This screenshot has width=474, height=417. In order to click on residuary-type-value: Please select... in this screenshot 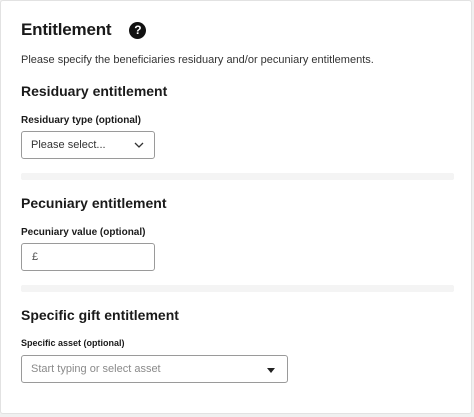, I will do `click(68, 145)`.